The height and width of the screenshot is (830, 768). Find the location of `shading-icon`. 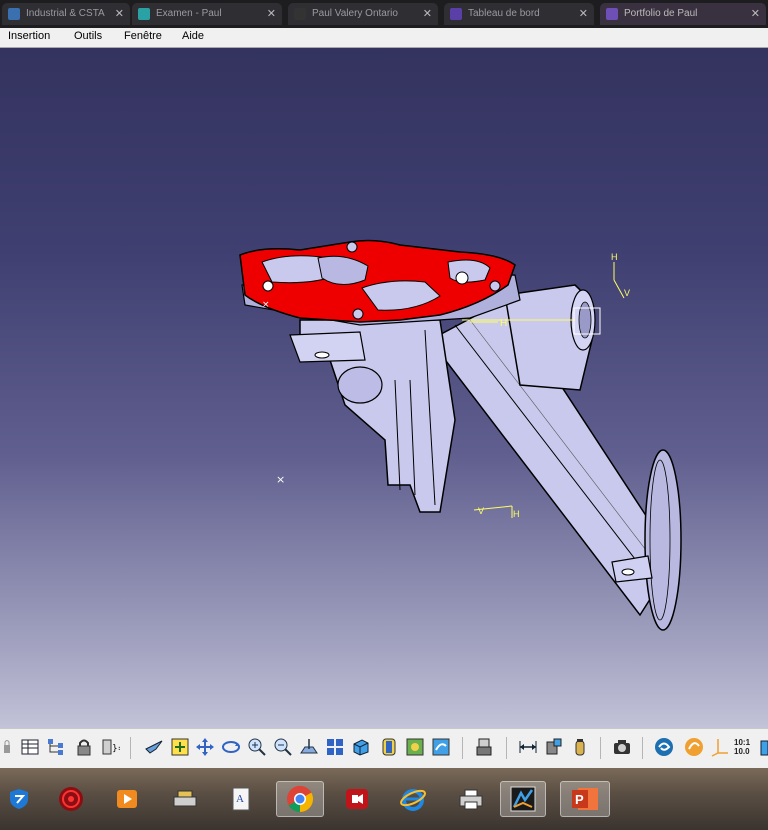

shading-icon is located at coordinates (389, 747).